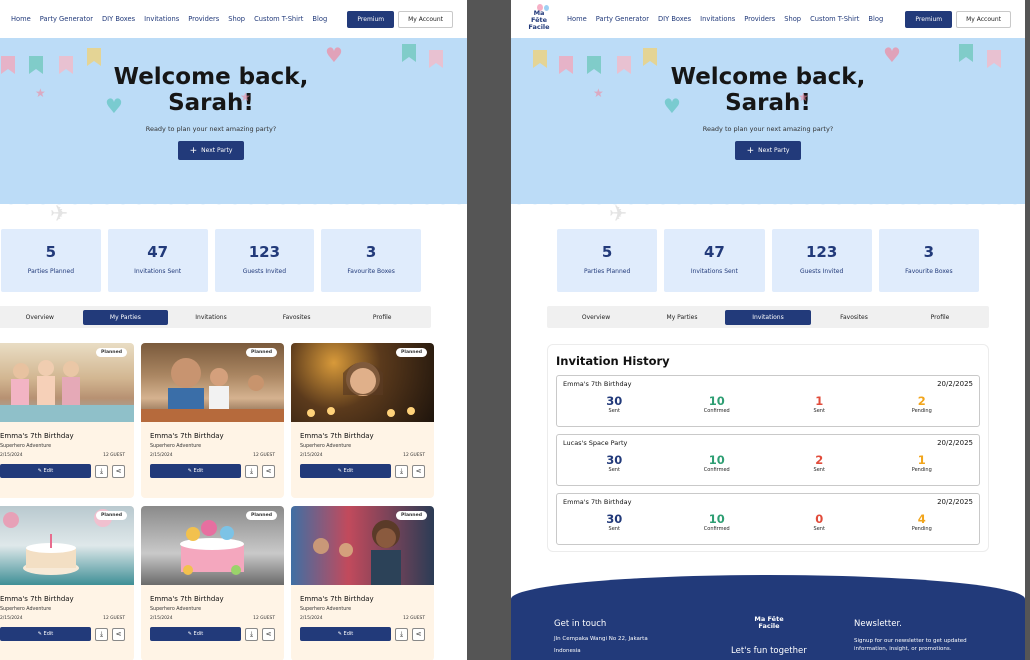 The height and width of the screenshot is (660, 1030). What do you see at coordinates (51, 252) in the screenshot?
I see `stat-value: 5` at bounding box center [51, 252].